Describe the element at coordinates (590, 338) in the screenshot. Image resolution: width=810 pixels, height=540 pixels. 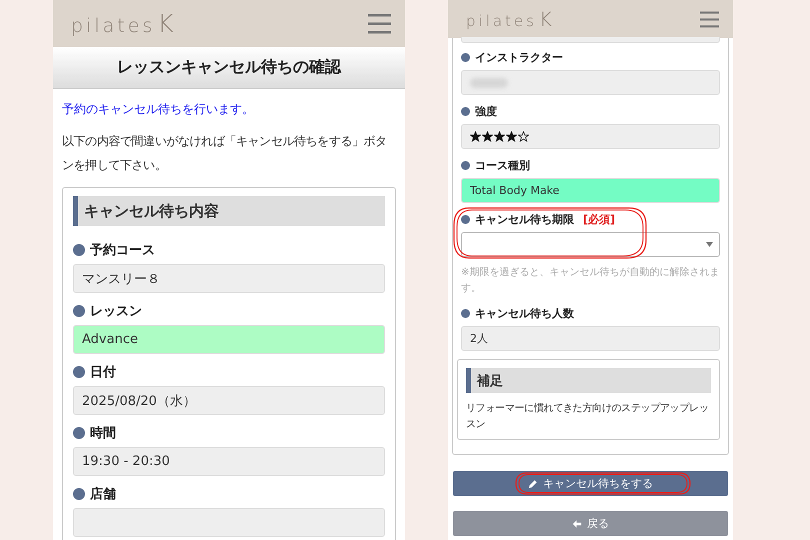
I see `field-value: 2人` at that location.